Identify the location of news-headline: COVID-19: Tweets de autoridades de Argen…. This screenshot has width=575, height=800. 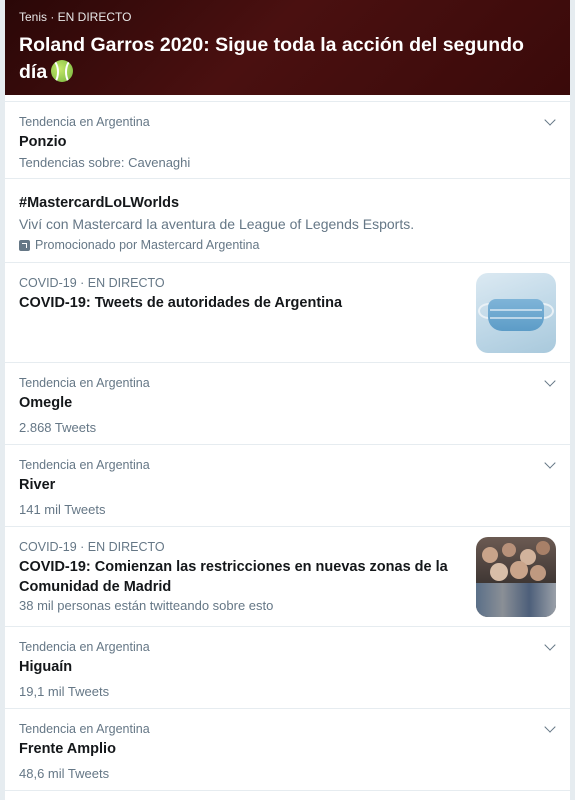
(181, 303).